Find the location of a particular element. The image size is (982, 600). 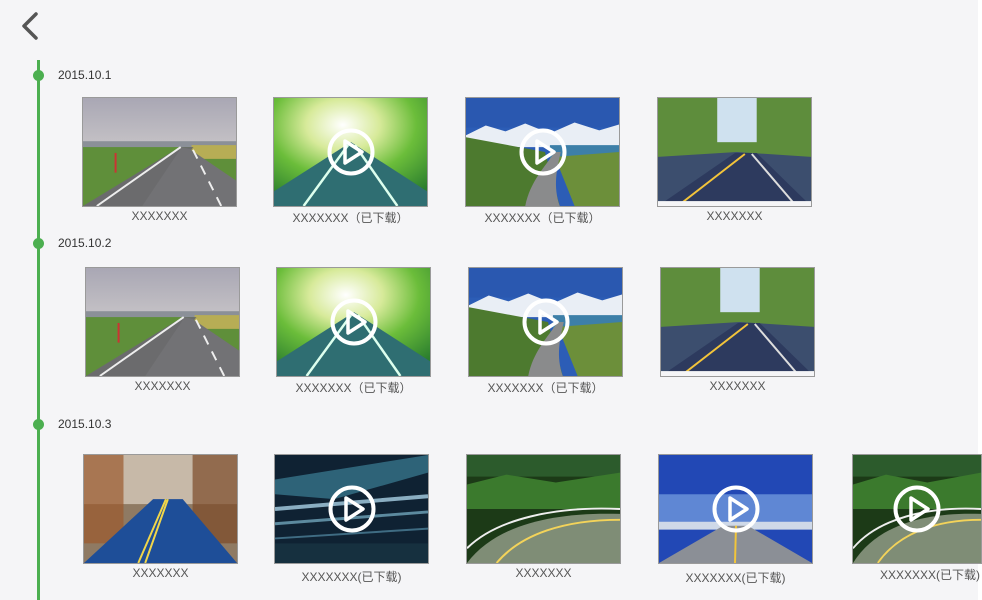

group-date: 2015.10.3 is located at coordinates (85, 424).